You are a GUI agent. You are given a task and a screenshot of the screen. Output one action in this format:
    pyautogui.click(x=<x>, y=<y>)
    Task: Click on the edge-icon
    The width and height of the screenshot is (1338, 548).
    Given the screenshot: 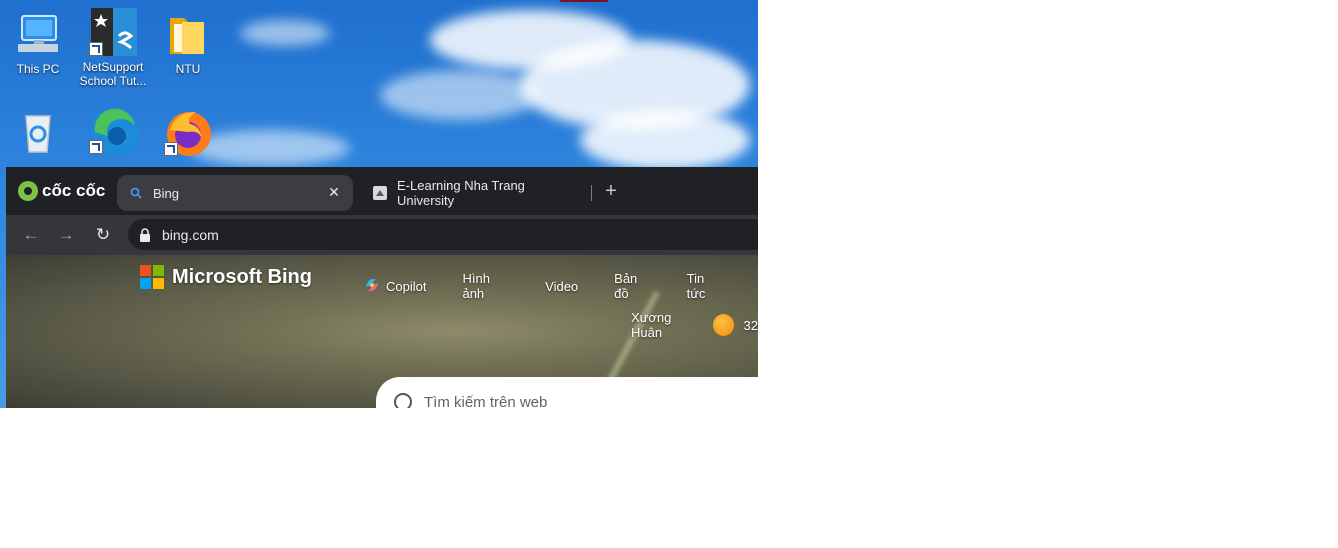 What is the action you would take?
    pyautogui.click(x=114, y=131)
    